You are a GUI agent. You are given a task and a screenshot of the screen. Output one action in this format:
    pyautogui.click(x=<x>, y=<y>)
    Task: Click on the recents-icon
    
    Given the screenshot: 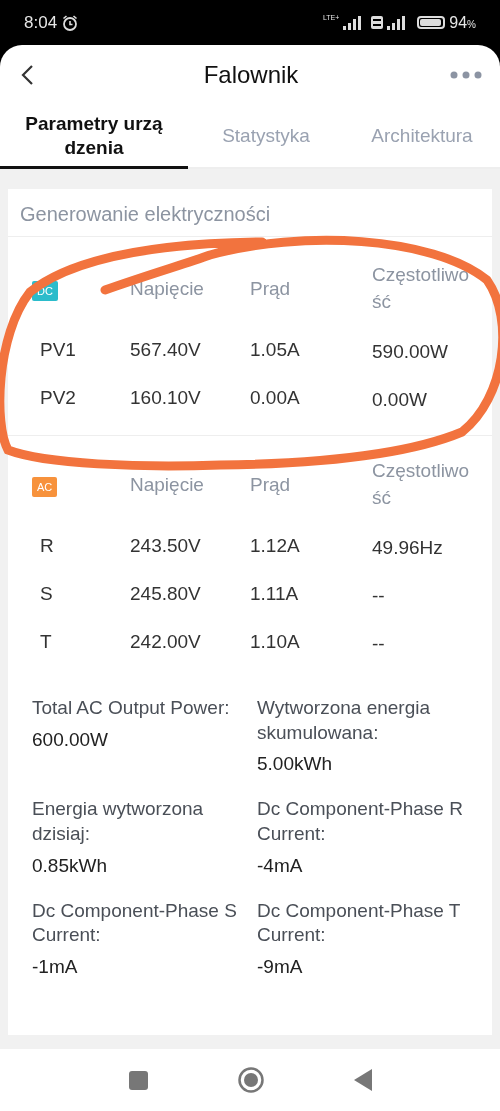 What is the action you would take?
    pyautogui.click(x=138, y=1080)
    